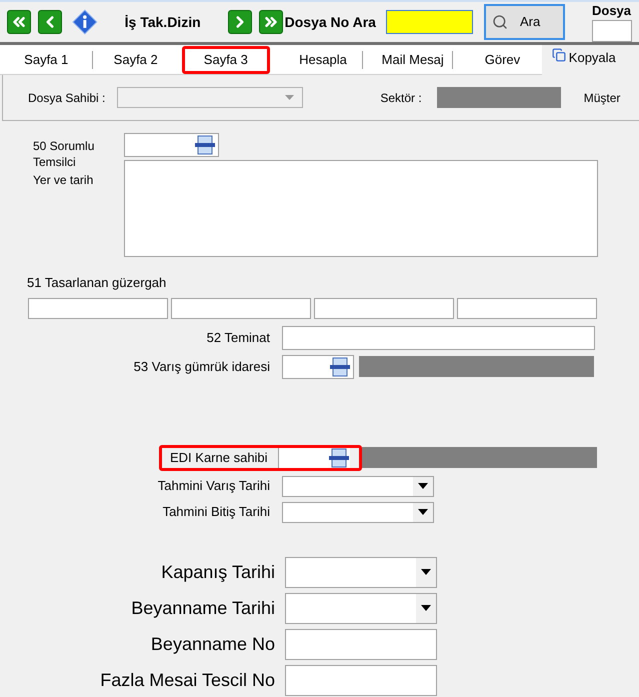 Image resolution: width=639 pixels, height=697 pixels. Describe the element at coordinates (85, 22) in the screenshot. I see `info-icon` at that location.